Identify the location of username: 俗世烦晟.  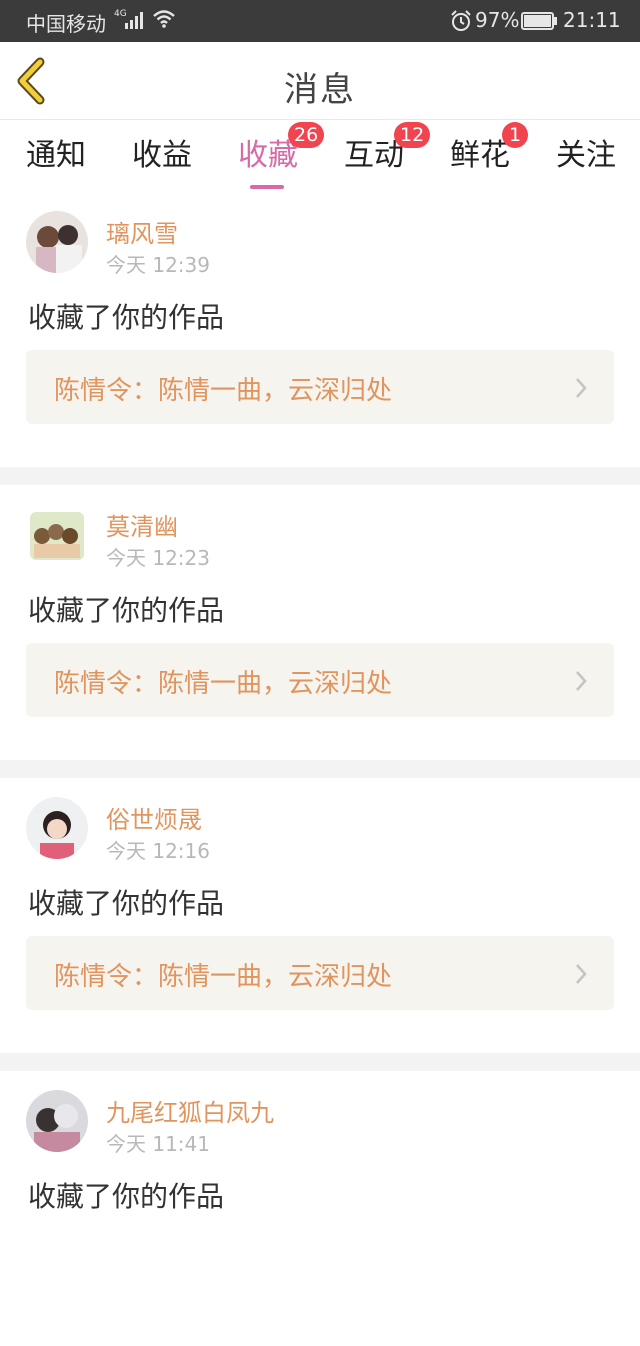
(154, 817).